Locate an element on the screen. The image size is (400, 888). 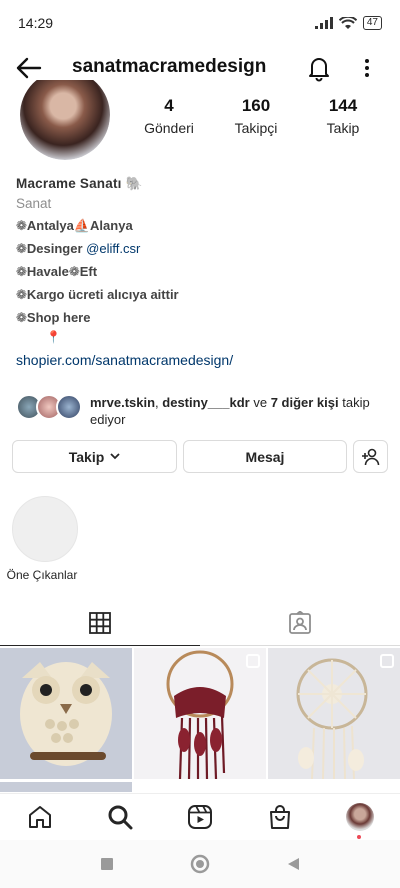
back-button is located at coordinates (29, 68).